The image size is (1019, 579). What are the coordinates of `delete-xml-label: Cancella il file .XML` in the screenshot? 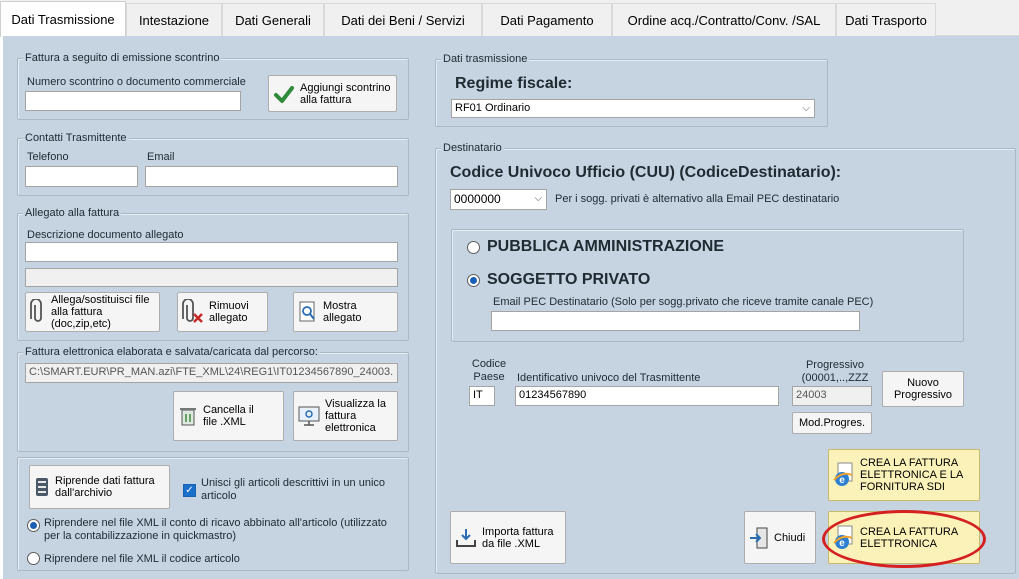 It's located at (228, 416).